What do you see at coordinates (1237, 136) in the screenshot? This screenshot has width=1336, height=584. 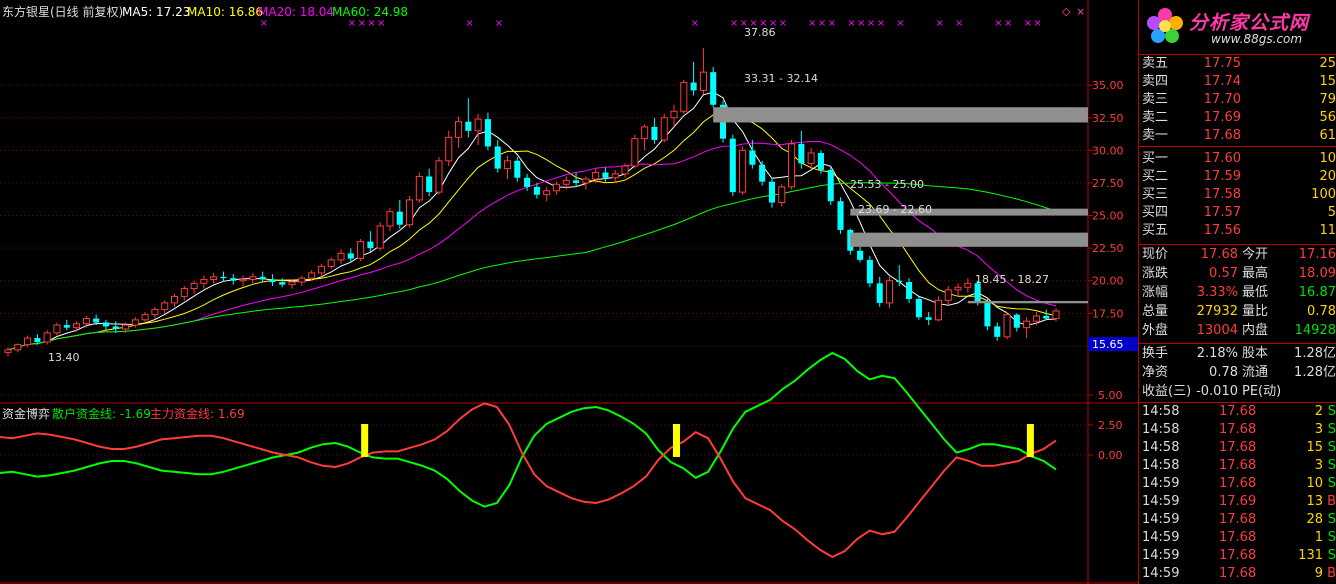 I see `ask-row: 卖一 17.68 61` at bounding box center [1237, 136].